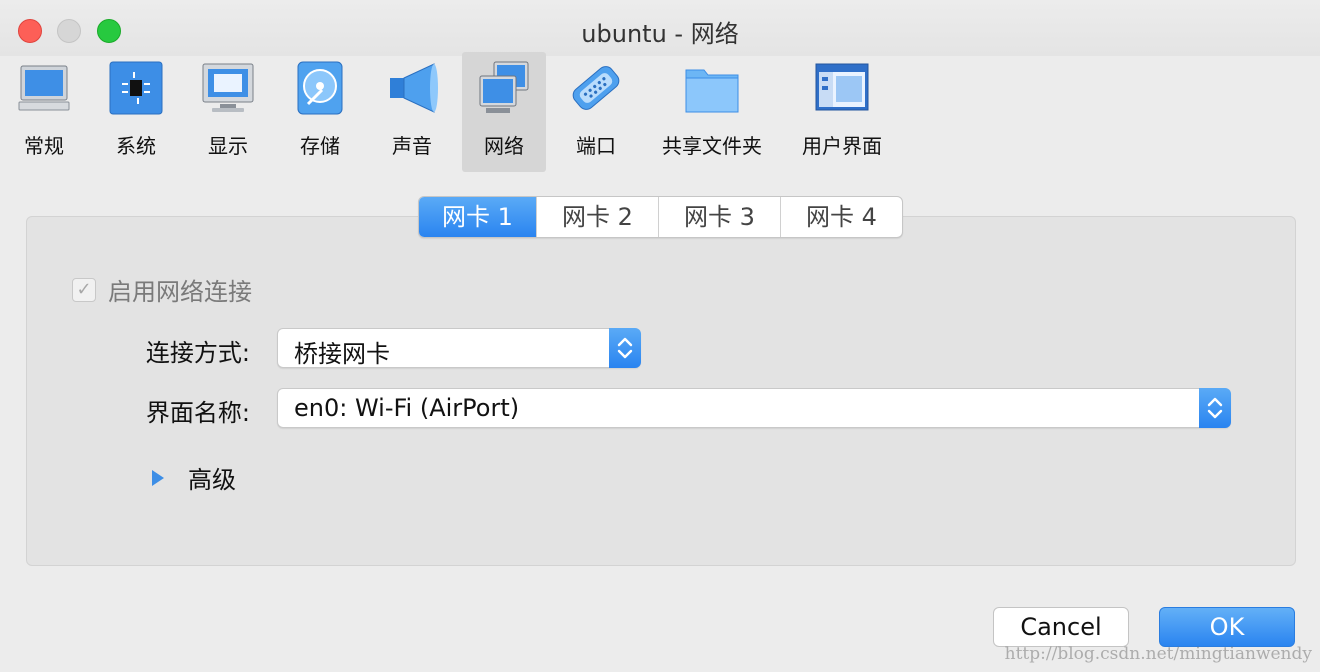  I want to click on title-bar: ubuntu - 网络, so click(660, 28).